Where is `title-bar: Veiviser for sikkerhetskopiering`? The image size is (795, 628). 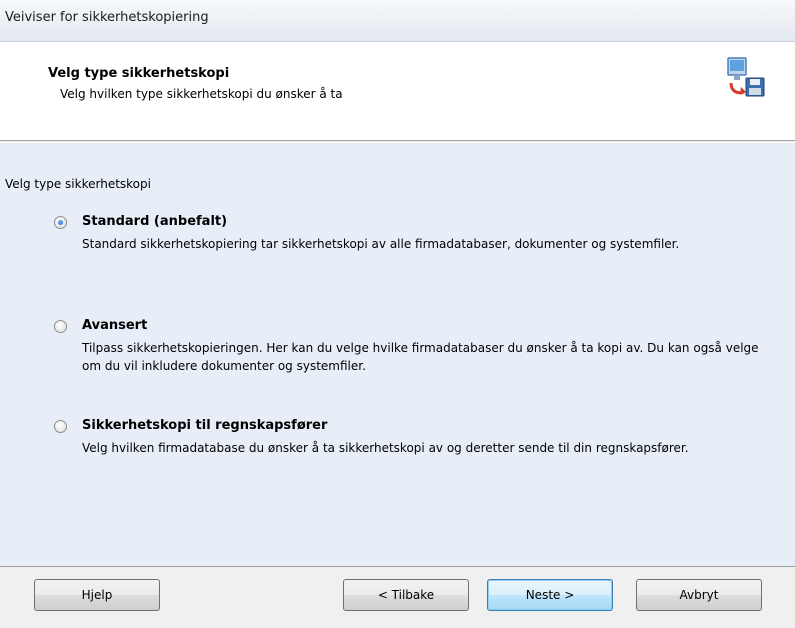
title-bar: Veiviser for sikkerhetskopiering is located at coordinates (397, 21).